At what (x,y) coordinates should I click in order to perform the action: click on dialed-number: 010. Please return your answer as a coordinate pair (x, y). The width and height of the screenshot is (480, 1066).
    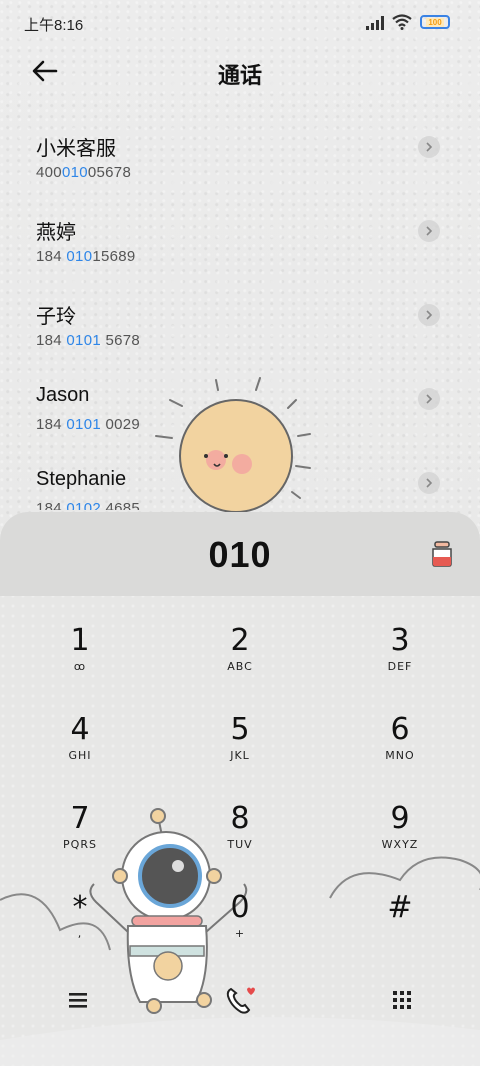
    Looking at the image, I should click on (240, 554).